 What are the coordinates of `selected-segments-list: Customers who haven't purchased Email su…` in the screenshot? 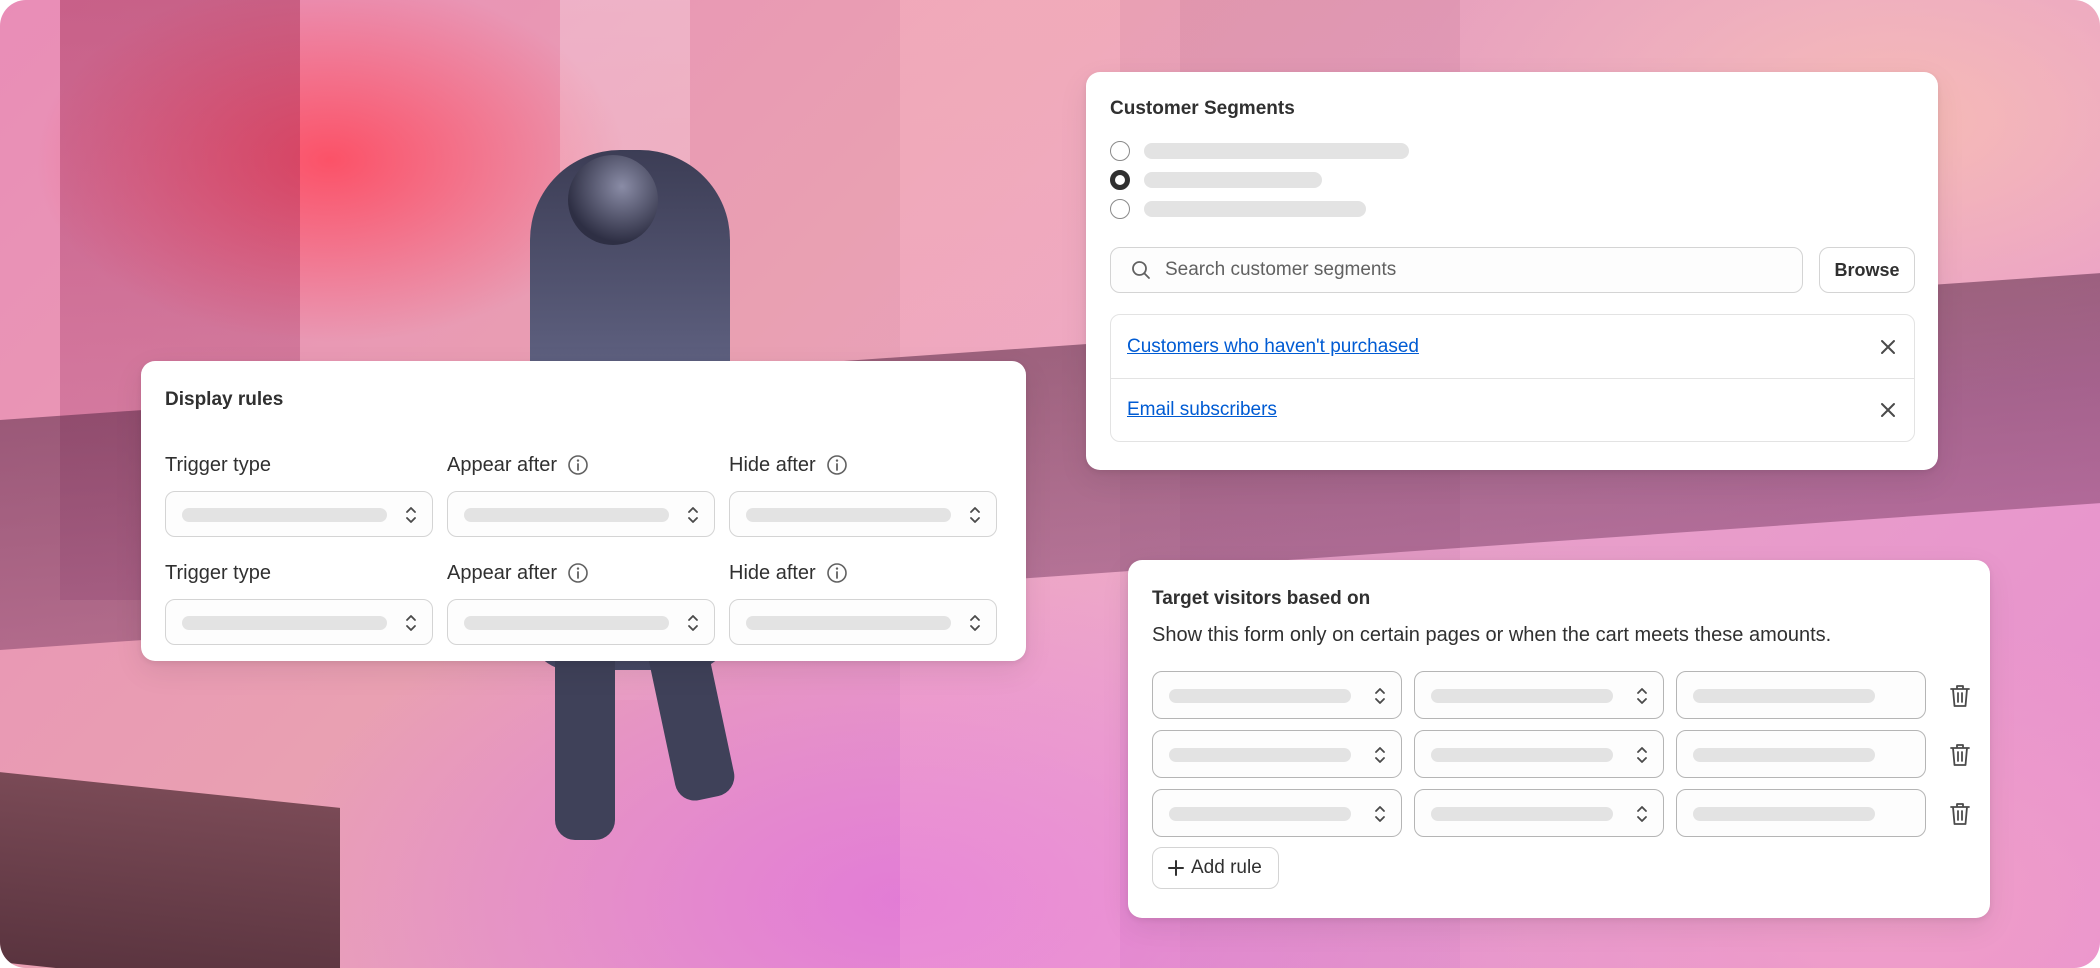 It's located at (1512, 378).